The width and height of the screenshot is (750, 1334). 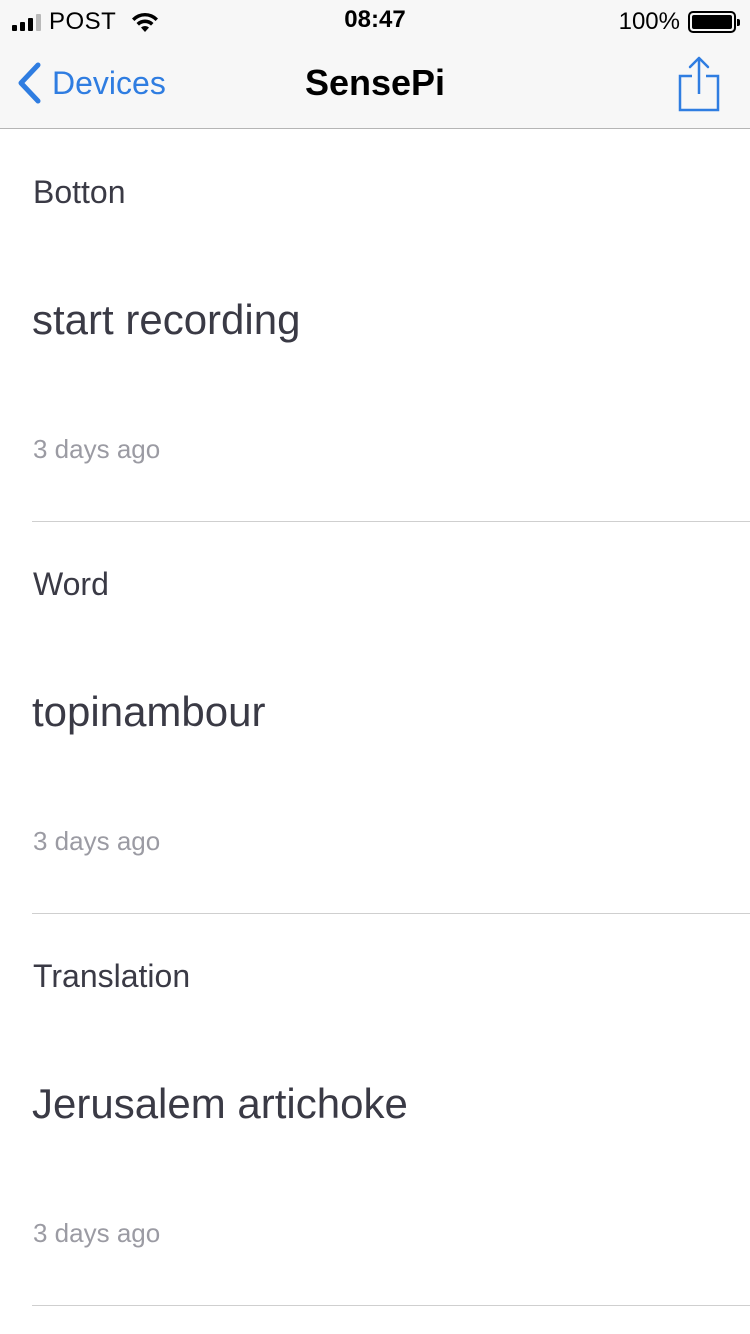 What do you see at coordinates (714, 22) in the screenshot?
I see `battery-icon` at bounding box center [714, 22].